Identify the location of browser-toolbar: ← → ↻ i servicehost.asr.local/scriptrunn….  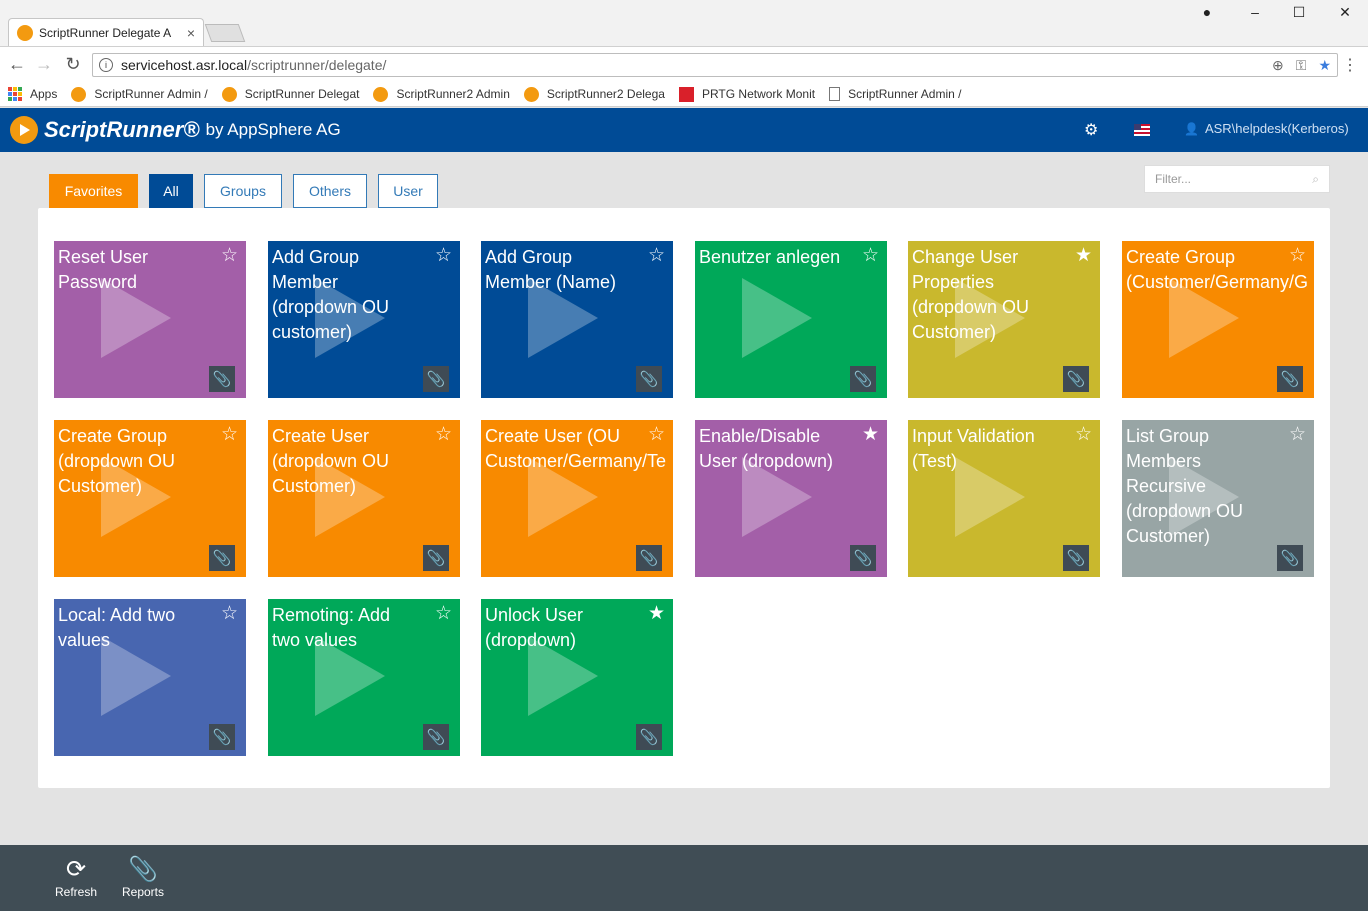
(684, 64).